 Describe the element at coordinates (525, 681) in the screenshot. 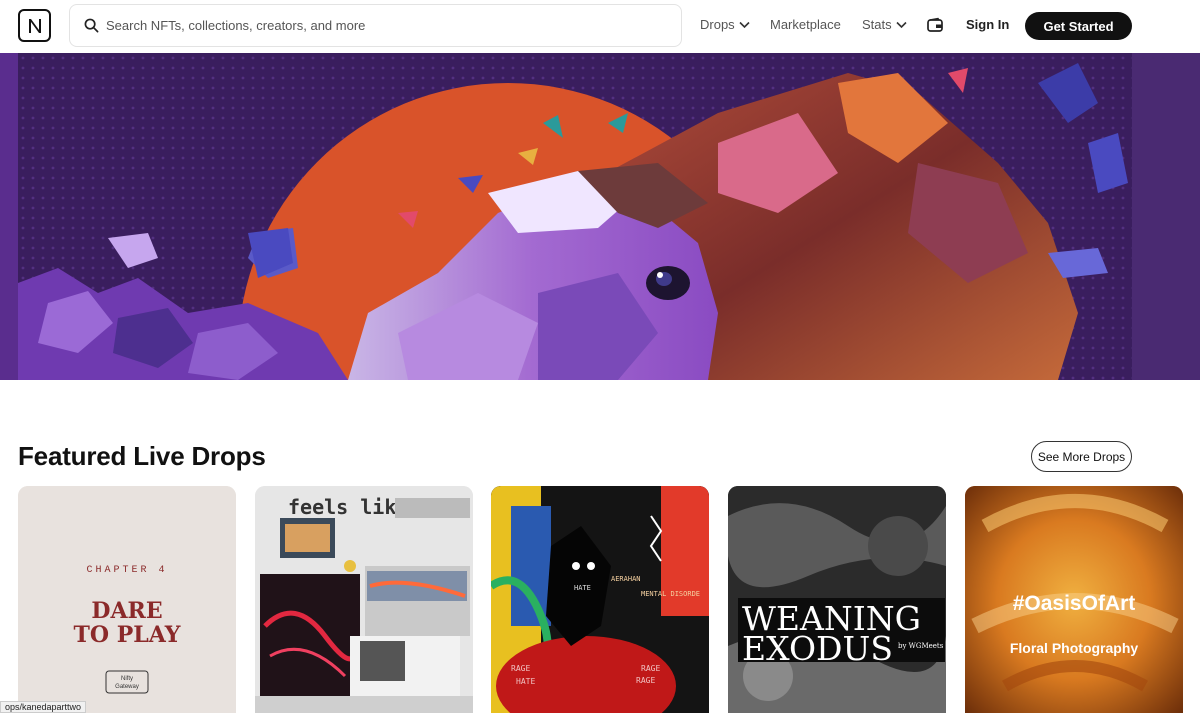

I see `card-hate-text: HATE` at that location.